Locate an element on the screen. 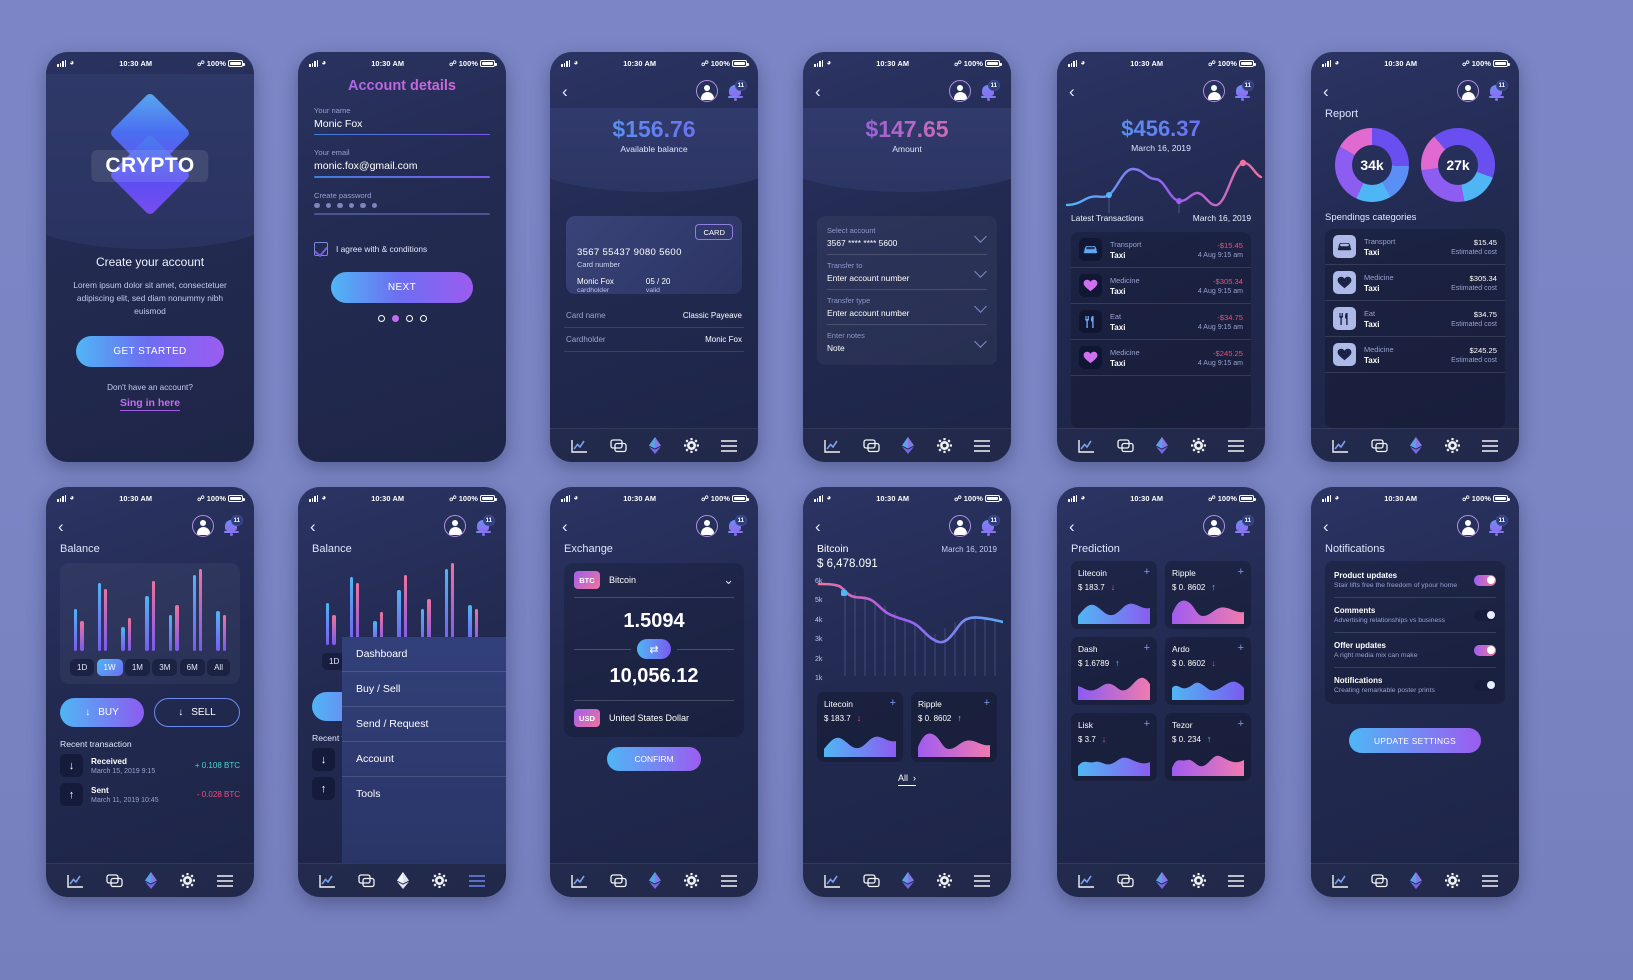 Image resolution: width=1633 pixels, height=980 pixels. sell-button: ↓ SELL is located at coordinates (197, 712).